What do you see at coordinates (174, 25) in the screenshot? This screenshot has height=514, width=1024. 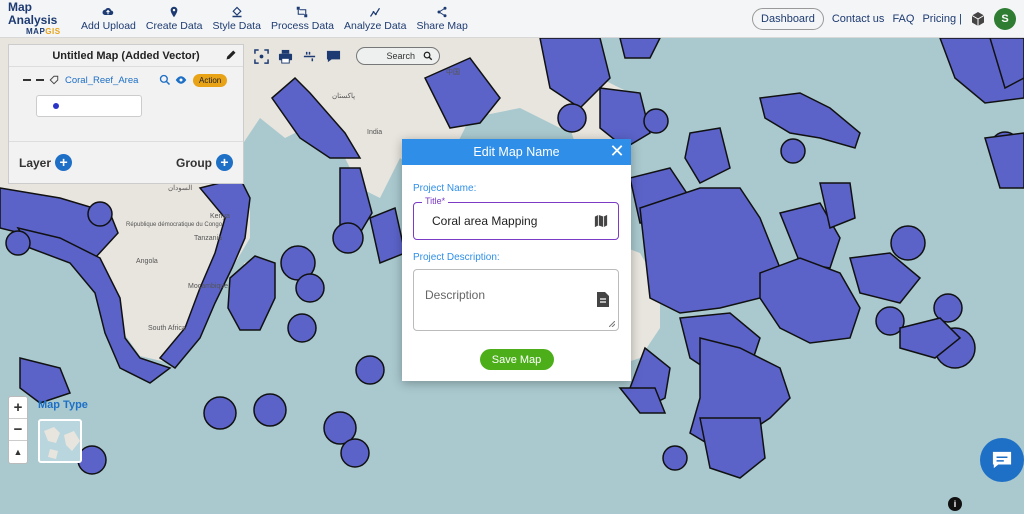 I see `nav-create-data-label: Create Data` at bounding box center [174, 25].